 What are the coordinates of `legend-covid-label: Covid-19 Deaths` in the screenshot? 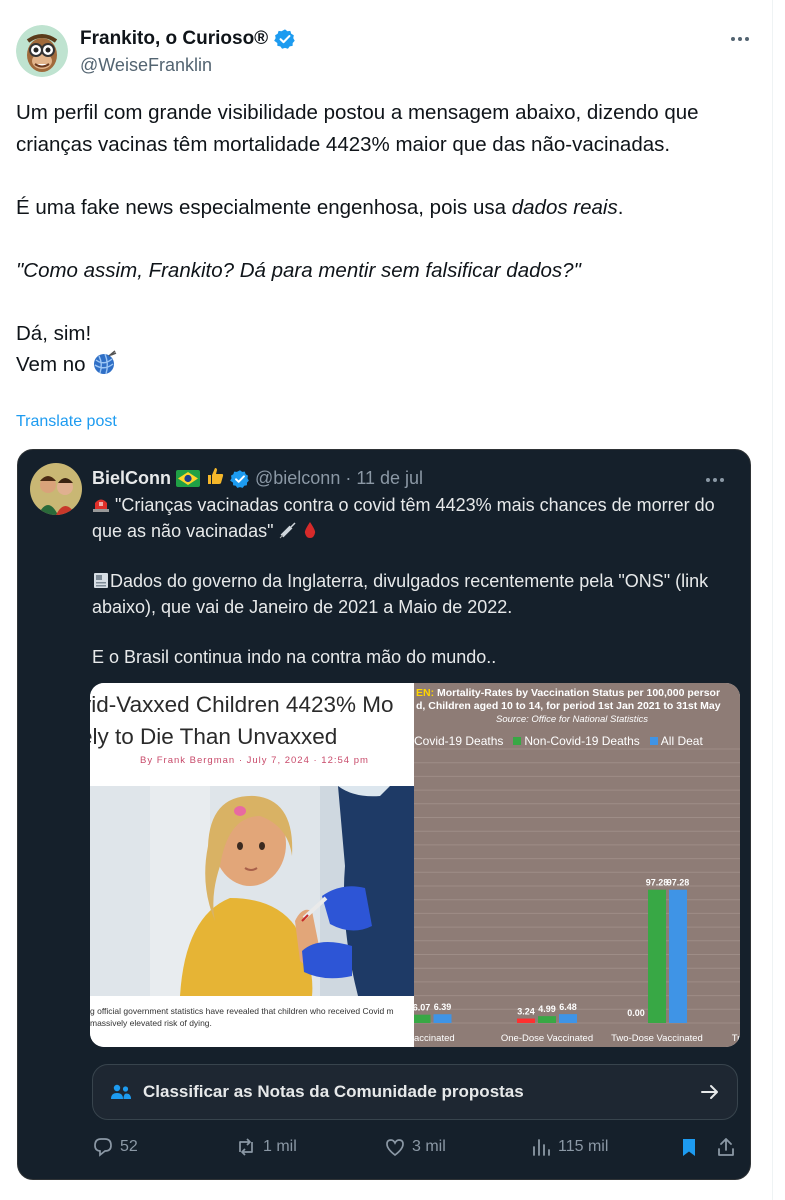 It's located at (459, 741).